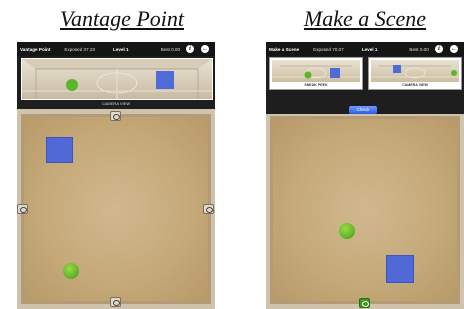 Image resolution: width=464 pixels, height=309 pixels. Describe the element at coordinates (35, 49) in the screenshot. I see `game-title: Vantage Point` at that location.